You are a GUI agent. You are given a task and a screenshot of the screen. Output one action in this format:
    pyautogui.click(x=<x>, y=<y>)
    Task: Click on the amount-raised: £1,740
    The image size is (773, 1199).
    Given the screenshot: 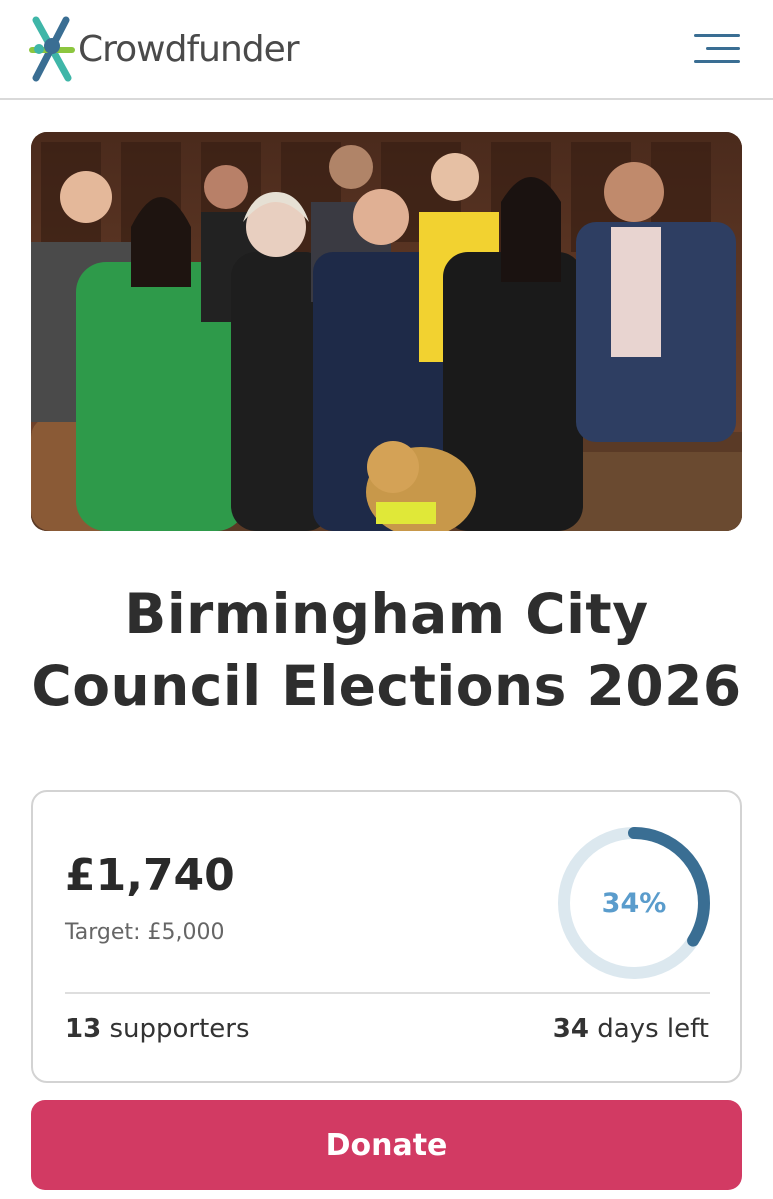 What is the action you would take?
    pyautogui.click(x=150, y=875)
    